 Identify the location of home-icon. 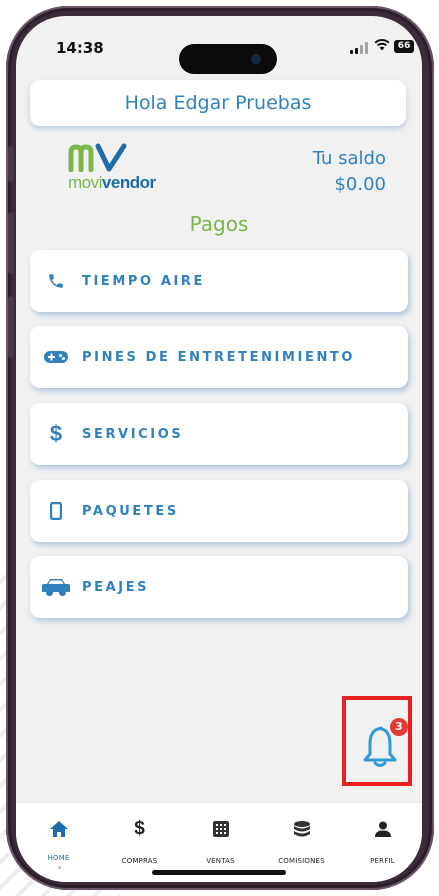
(58, 829).